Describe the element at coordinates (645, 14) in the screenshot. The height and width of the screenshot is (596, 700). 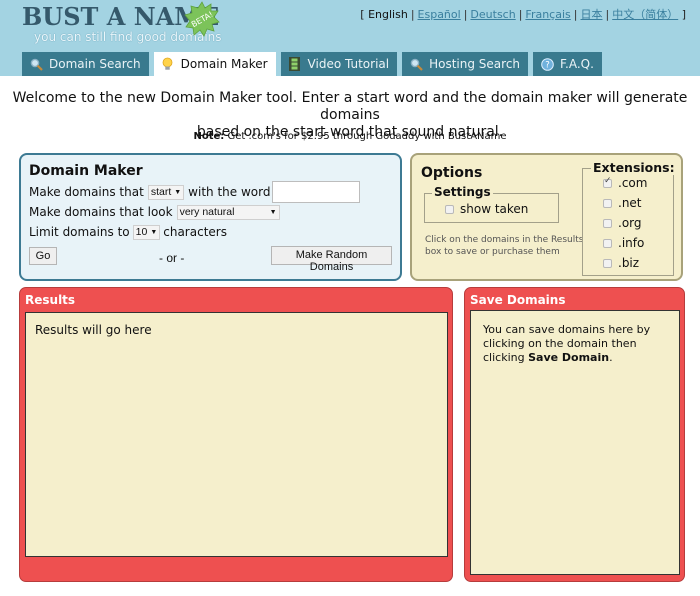
I see `lang-chinese: 中文（简体）` at that location.